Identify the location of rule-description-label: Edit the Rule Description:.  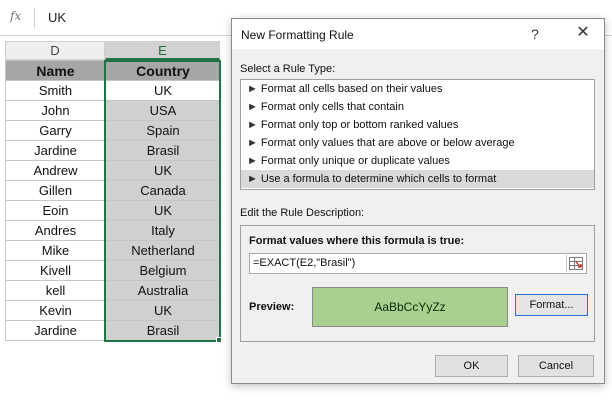
(302, 213).